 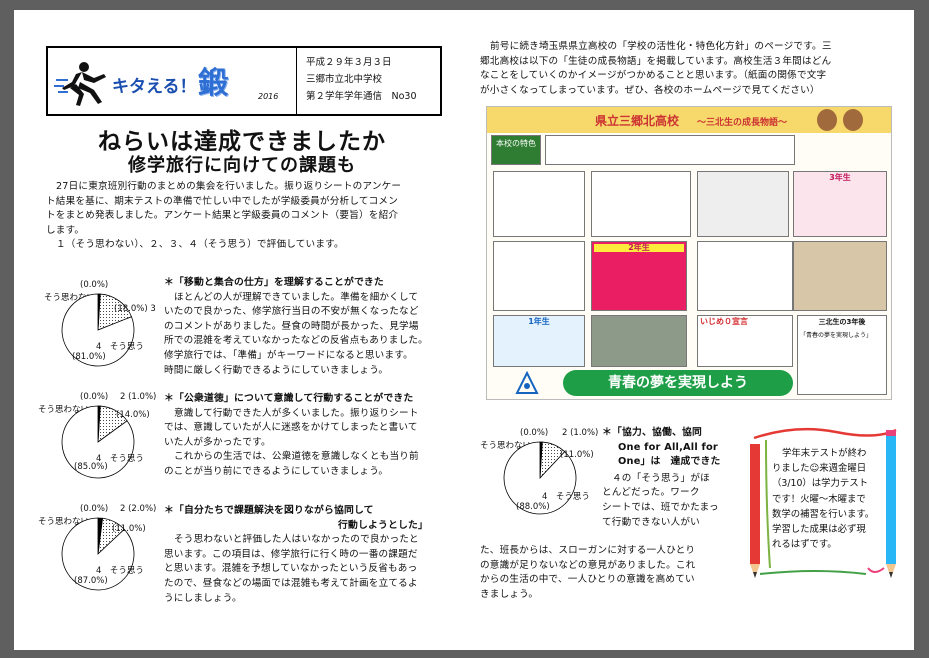 I want to click on message-line: 学習した成果は必ず現, so click(x=819, y=530).